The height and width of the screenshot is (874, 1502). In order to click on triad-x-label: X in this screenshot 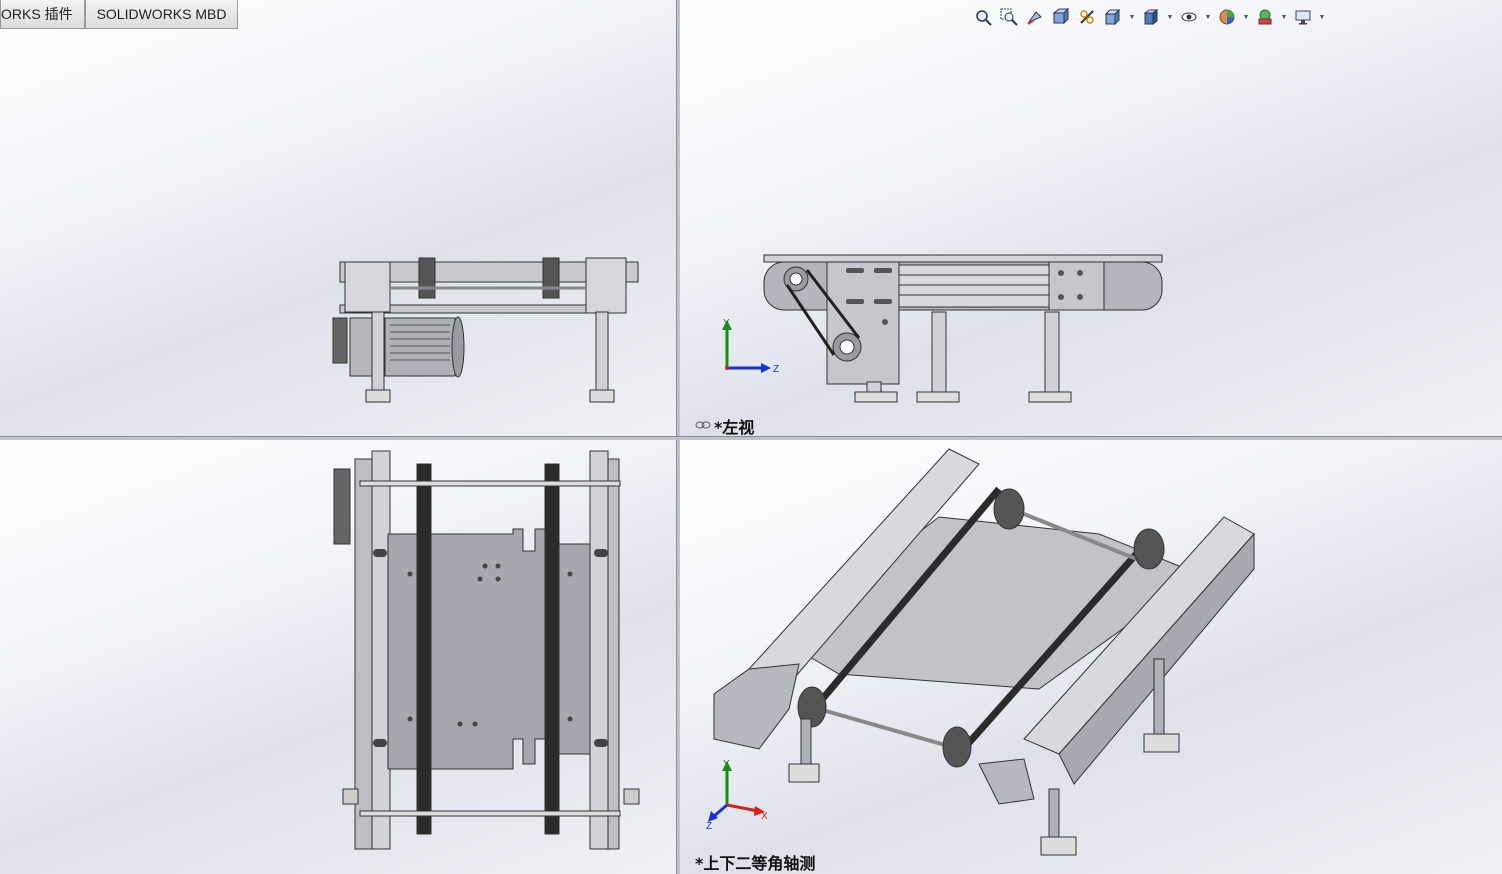, I will do `click(764, 816)`.